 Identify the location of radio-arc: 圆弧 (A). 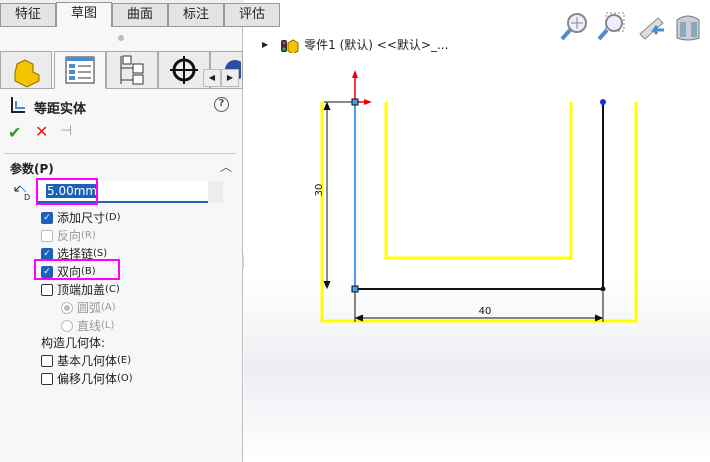
(88, 307).